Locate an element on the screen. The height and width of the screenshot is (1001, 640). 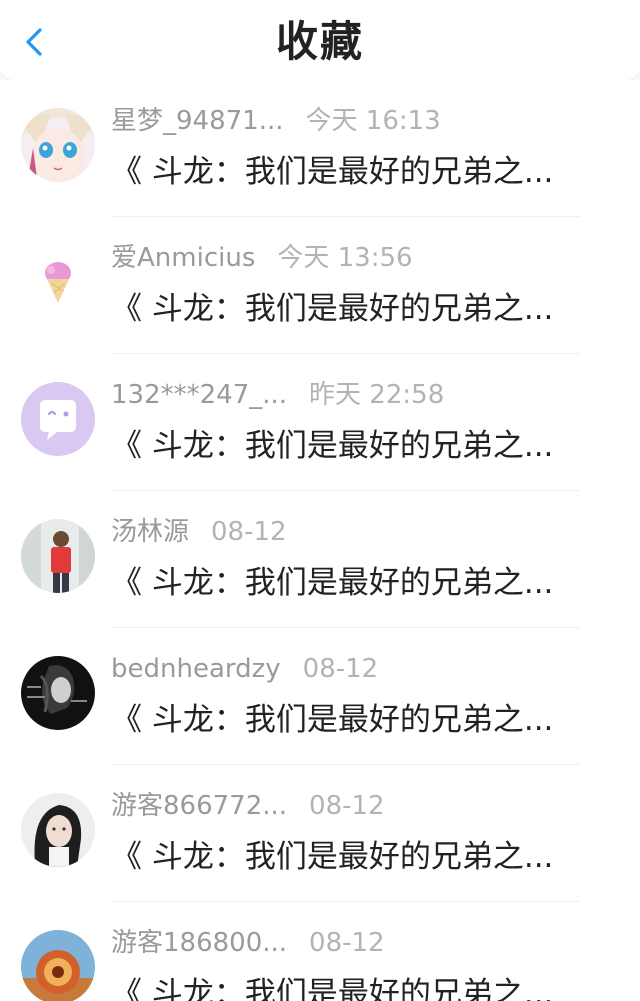
timestamp: 今天 13:56 is located at coordinates (345, 258).